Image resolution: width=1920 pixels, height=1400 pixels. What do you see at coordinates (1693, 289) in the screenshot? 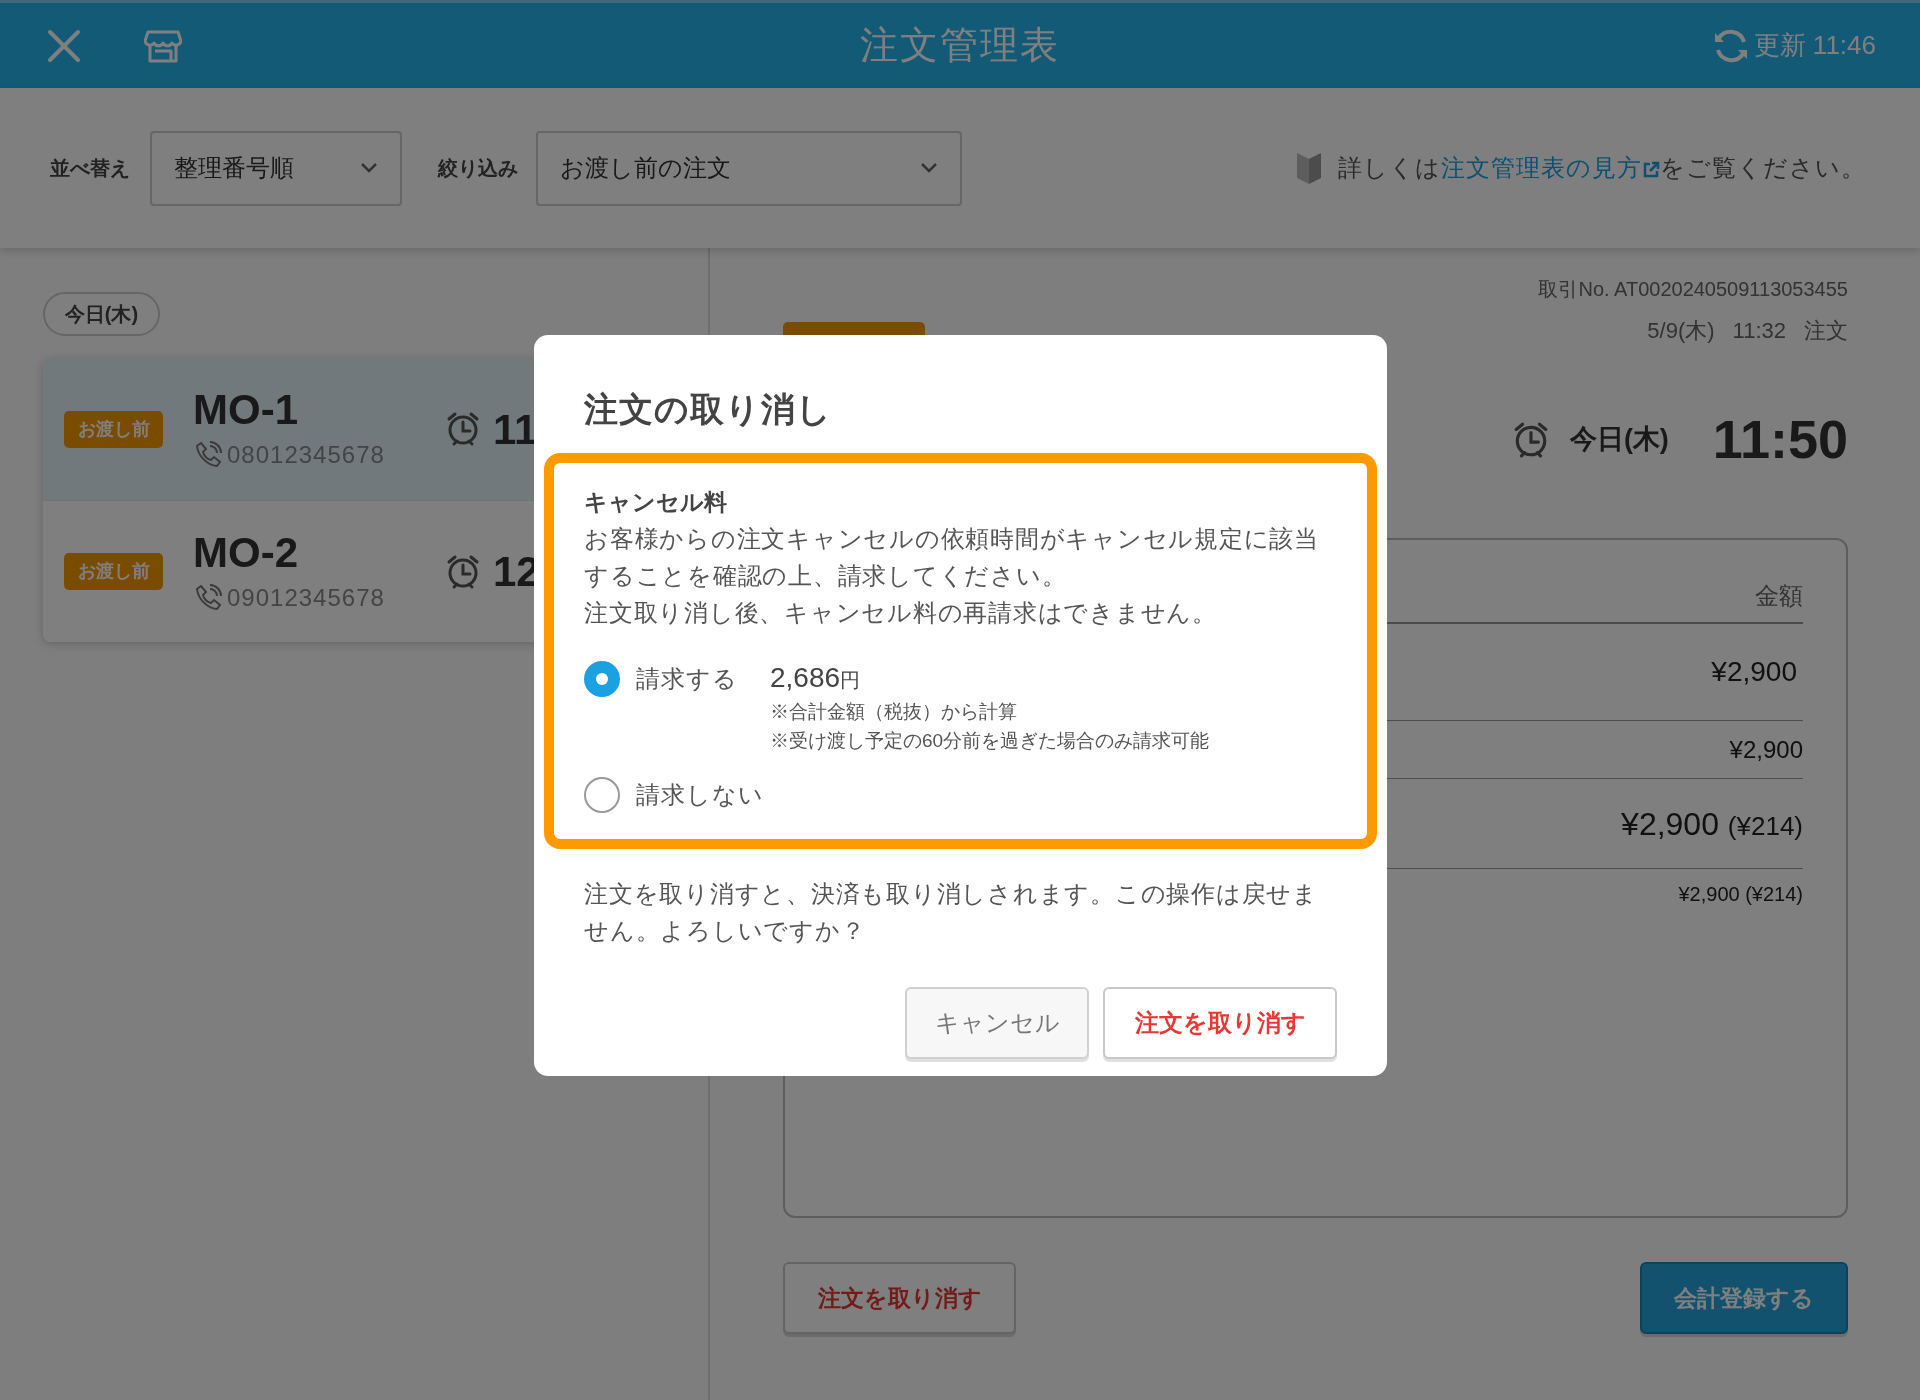
I see `transaction-number: 取引No. AT0020240509113053455` at bounding box center [1693, 289].